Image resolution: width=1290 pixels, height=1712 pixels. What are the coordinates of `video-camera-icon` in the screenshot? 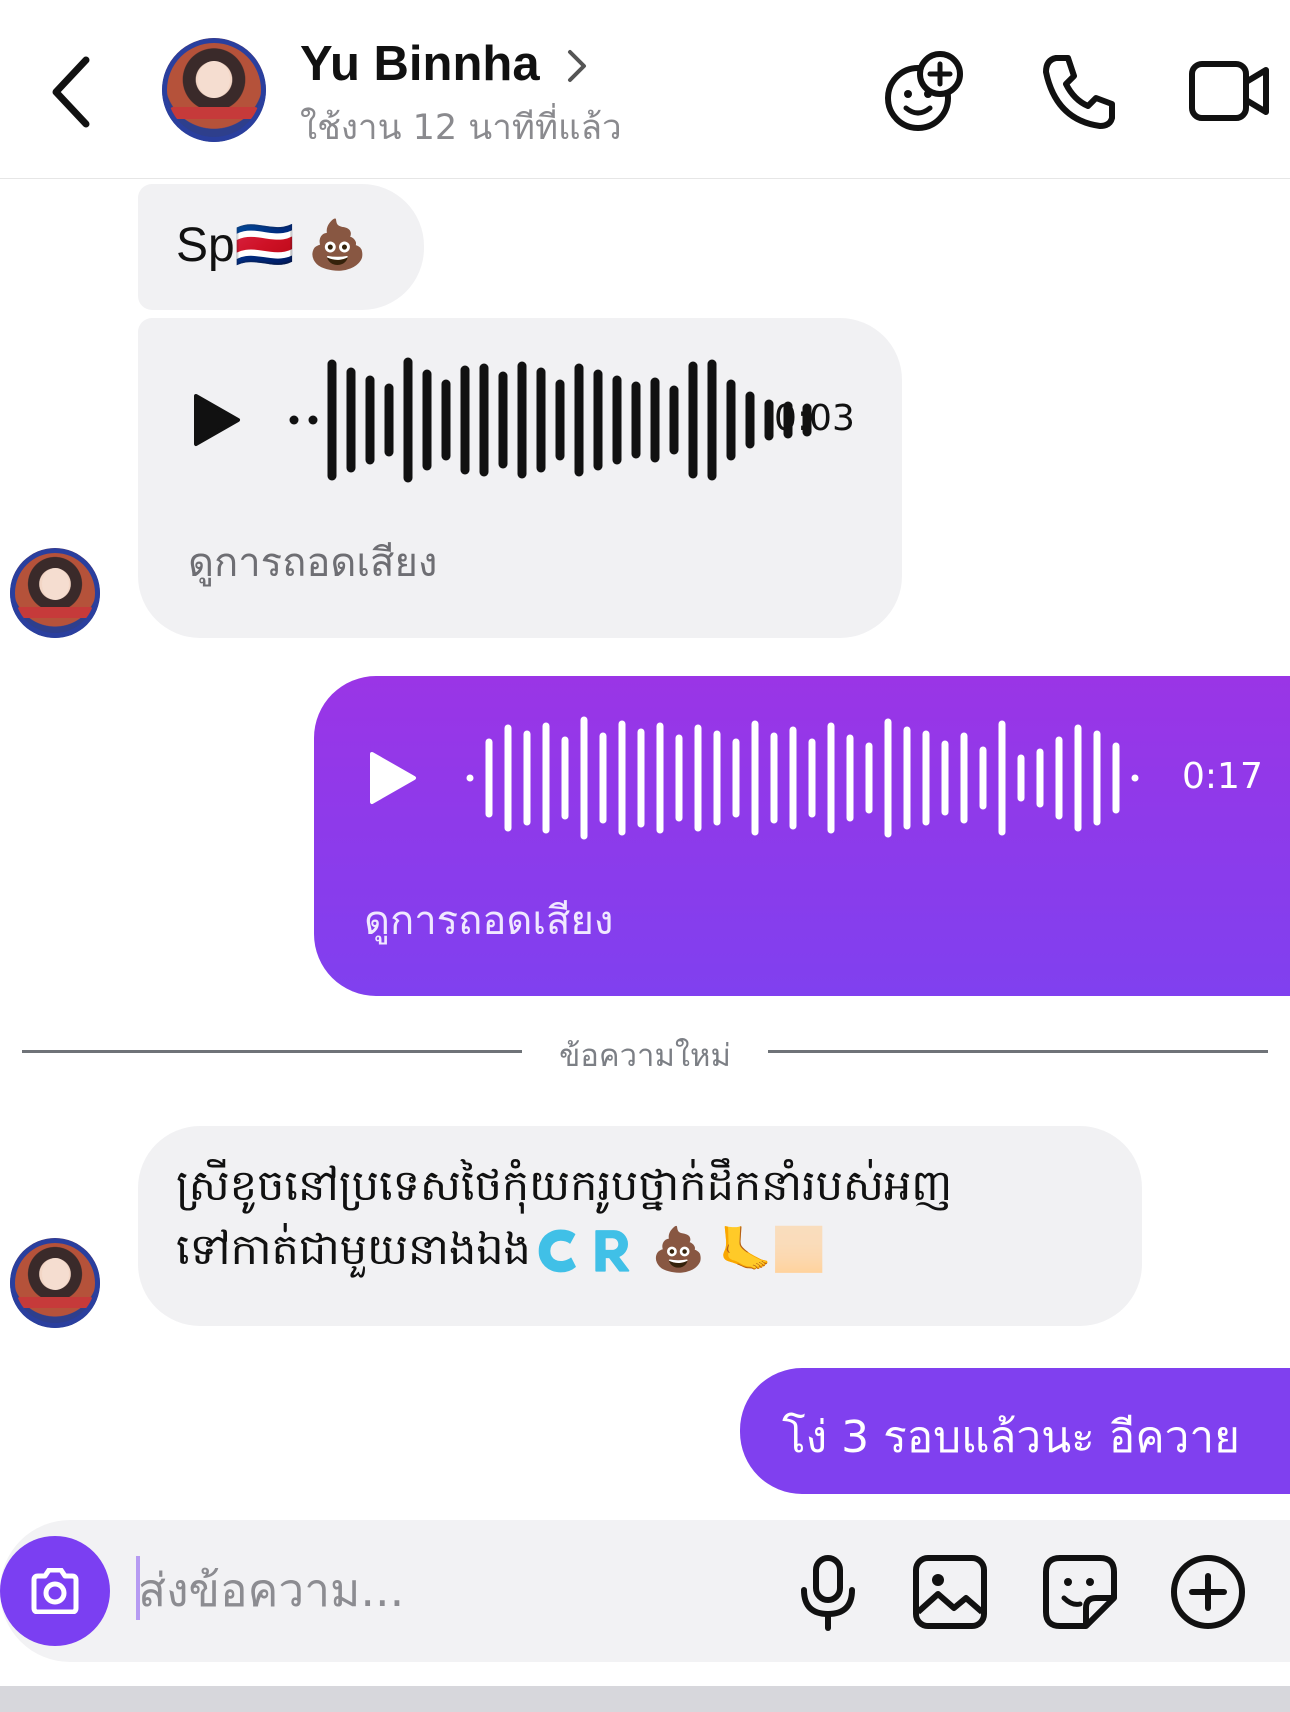 It's located at (1229, 91).